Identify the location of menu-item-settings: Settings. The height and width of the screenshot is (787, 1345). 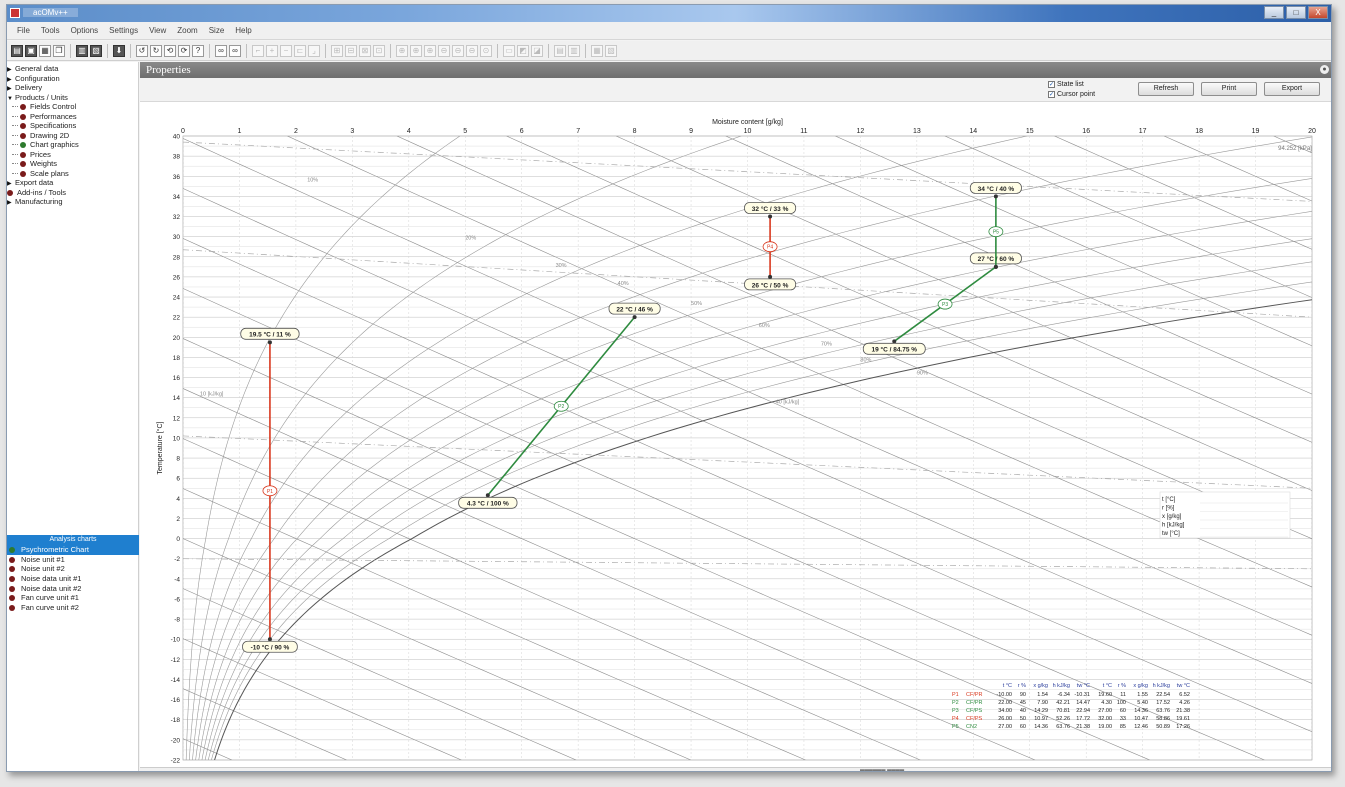
(123, 30).